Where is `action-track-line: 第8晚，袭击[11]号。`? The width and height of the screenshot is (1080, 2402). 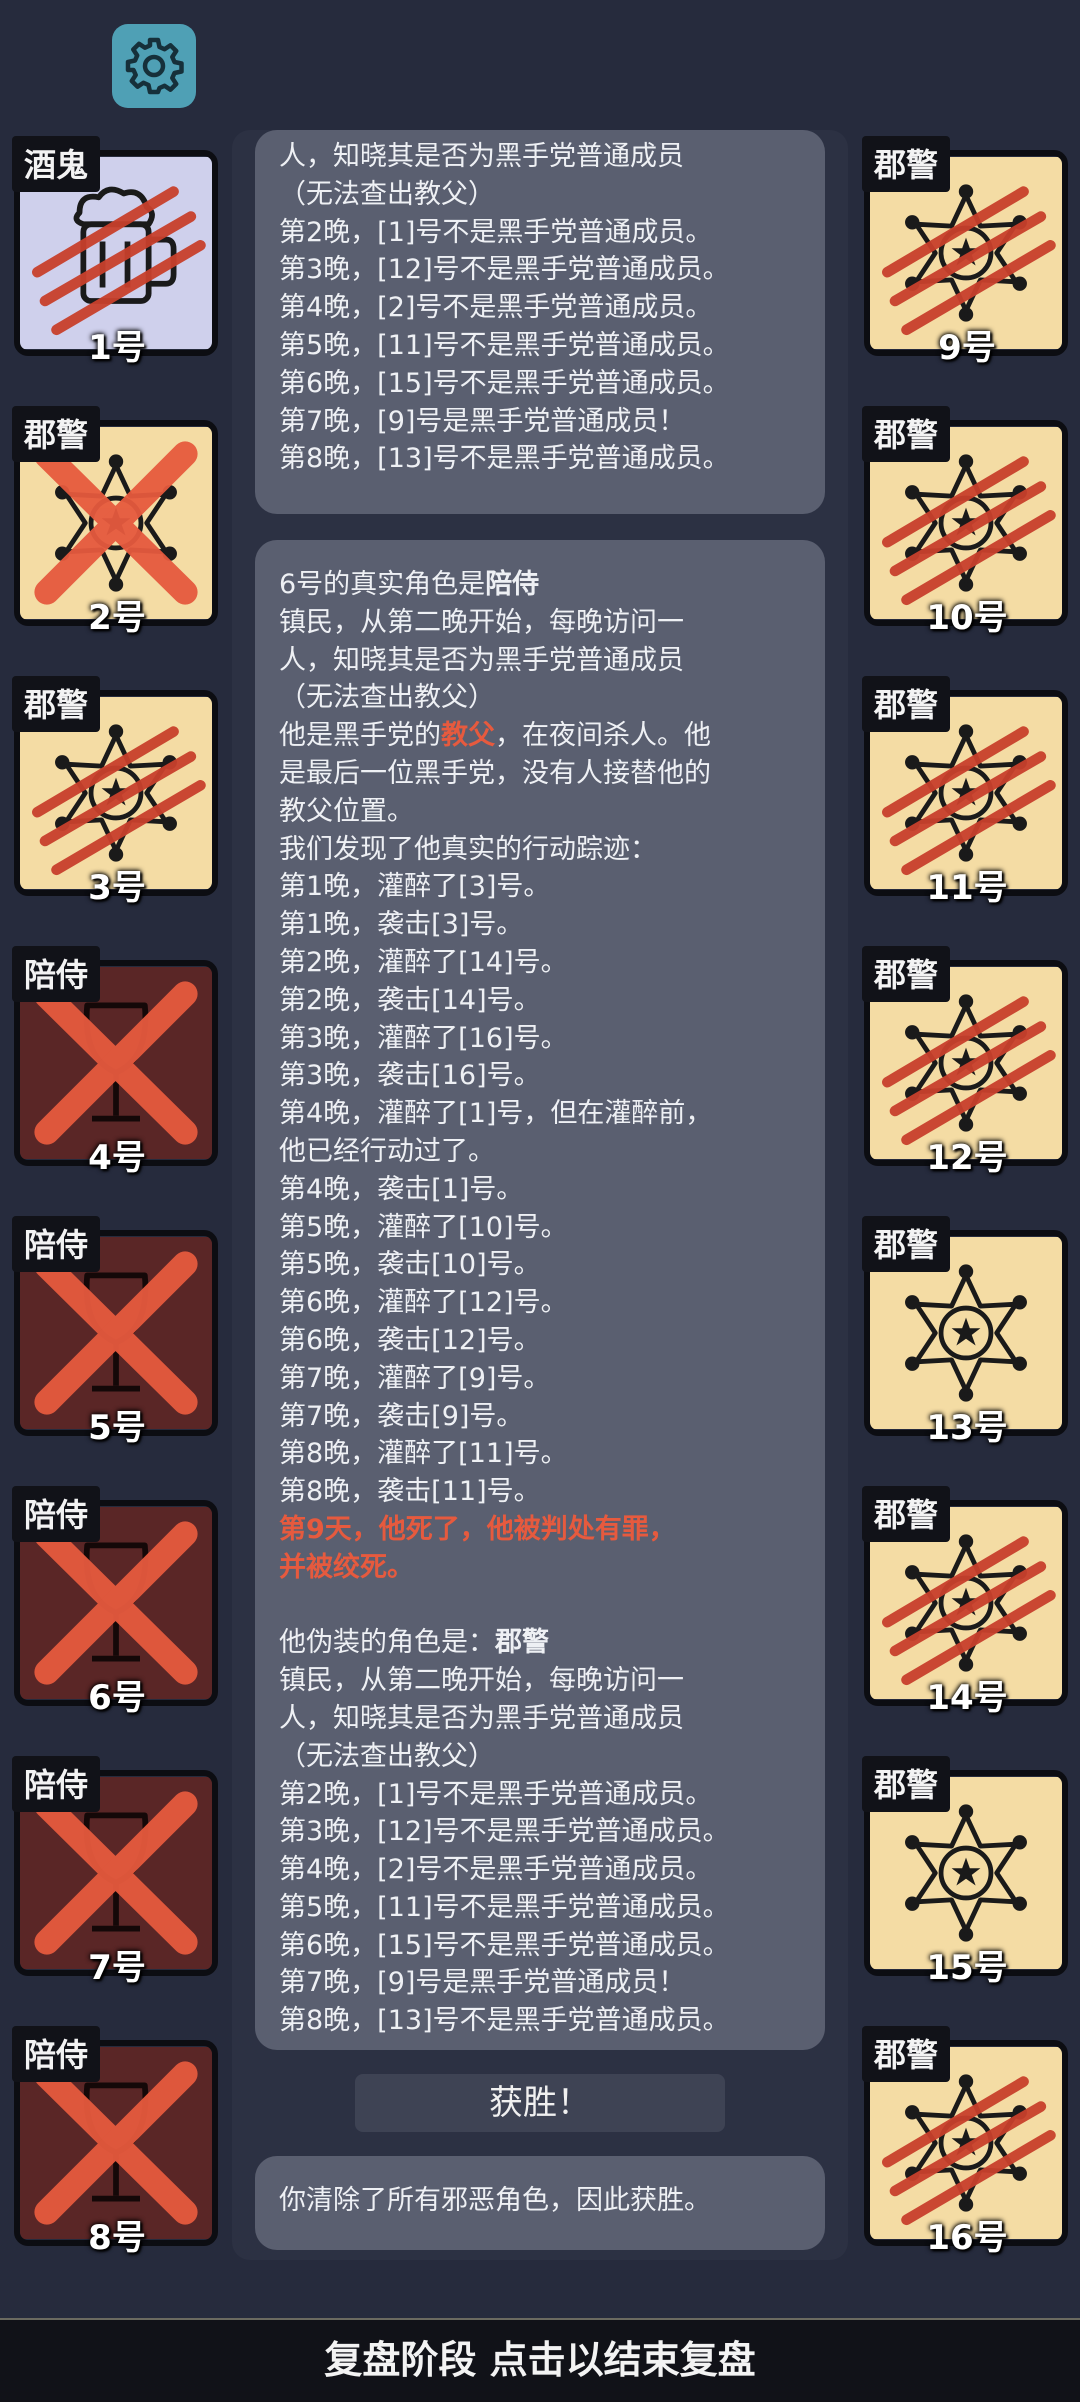
action-track-line: 第8晚，袭击[11]号。 is located at coordinates (410, 1492).